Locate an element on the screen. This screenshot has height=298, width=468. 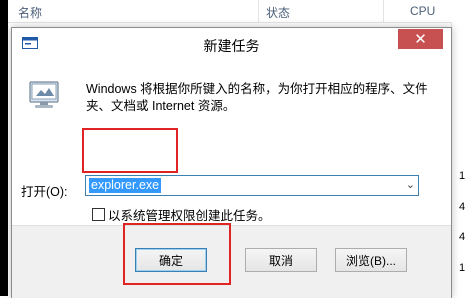
highlight-input-annotation is located at coordinates (130, 150).